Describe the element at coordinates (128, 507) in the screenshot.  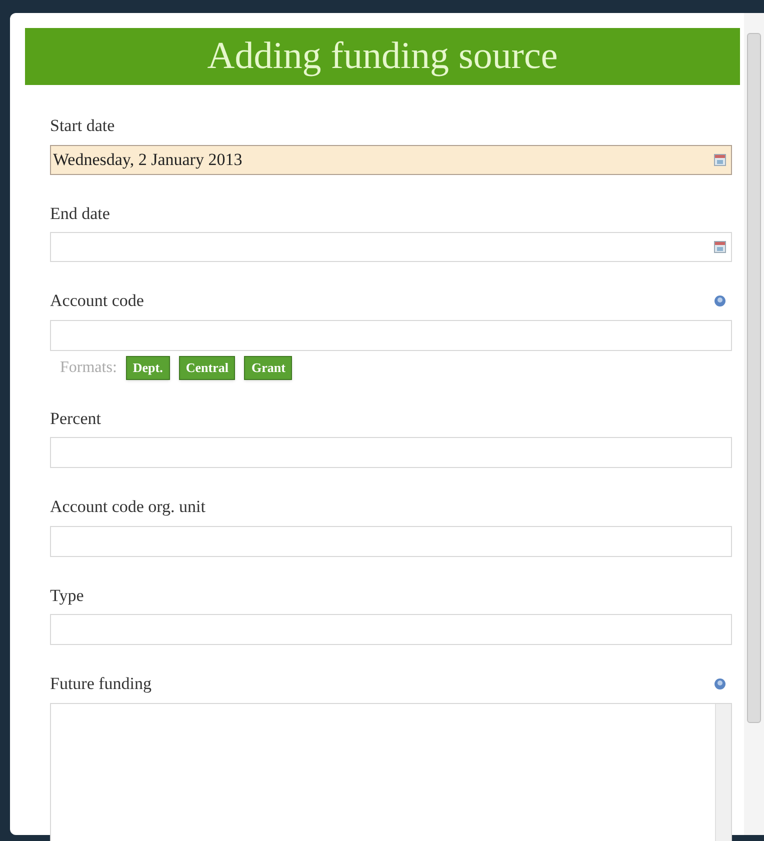
I see `field-label: Account code org. unit` at that location.